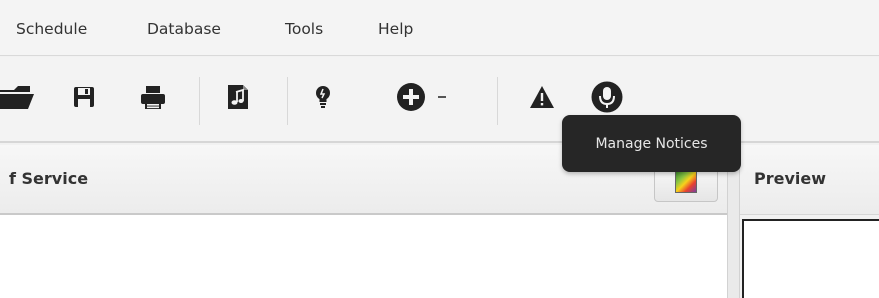 The height and width of the screenshot is (298, 879). Describe the element at coordinates (304, 29) in the screenshot. I see `menu-tools: Tools` at that location.